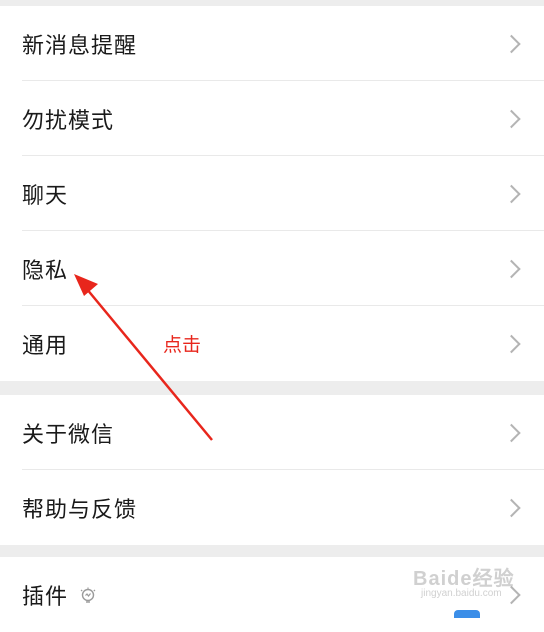 The image size is (544, 632). What do you see at coordinates (68, 435) in the screenshot?
I see `settings-item-label: 关于微信` at bounding box center [68, 435].